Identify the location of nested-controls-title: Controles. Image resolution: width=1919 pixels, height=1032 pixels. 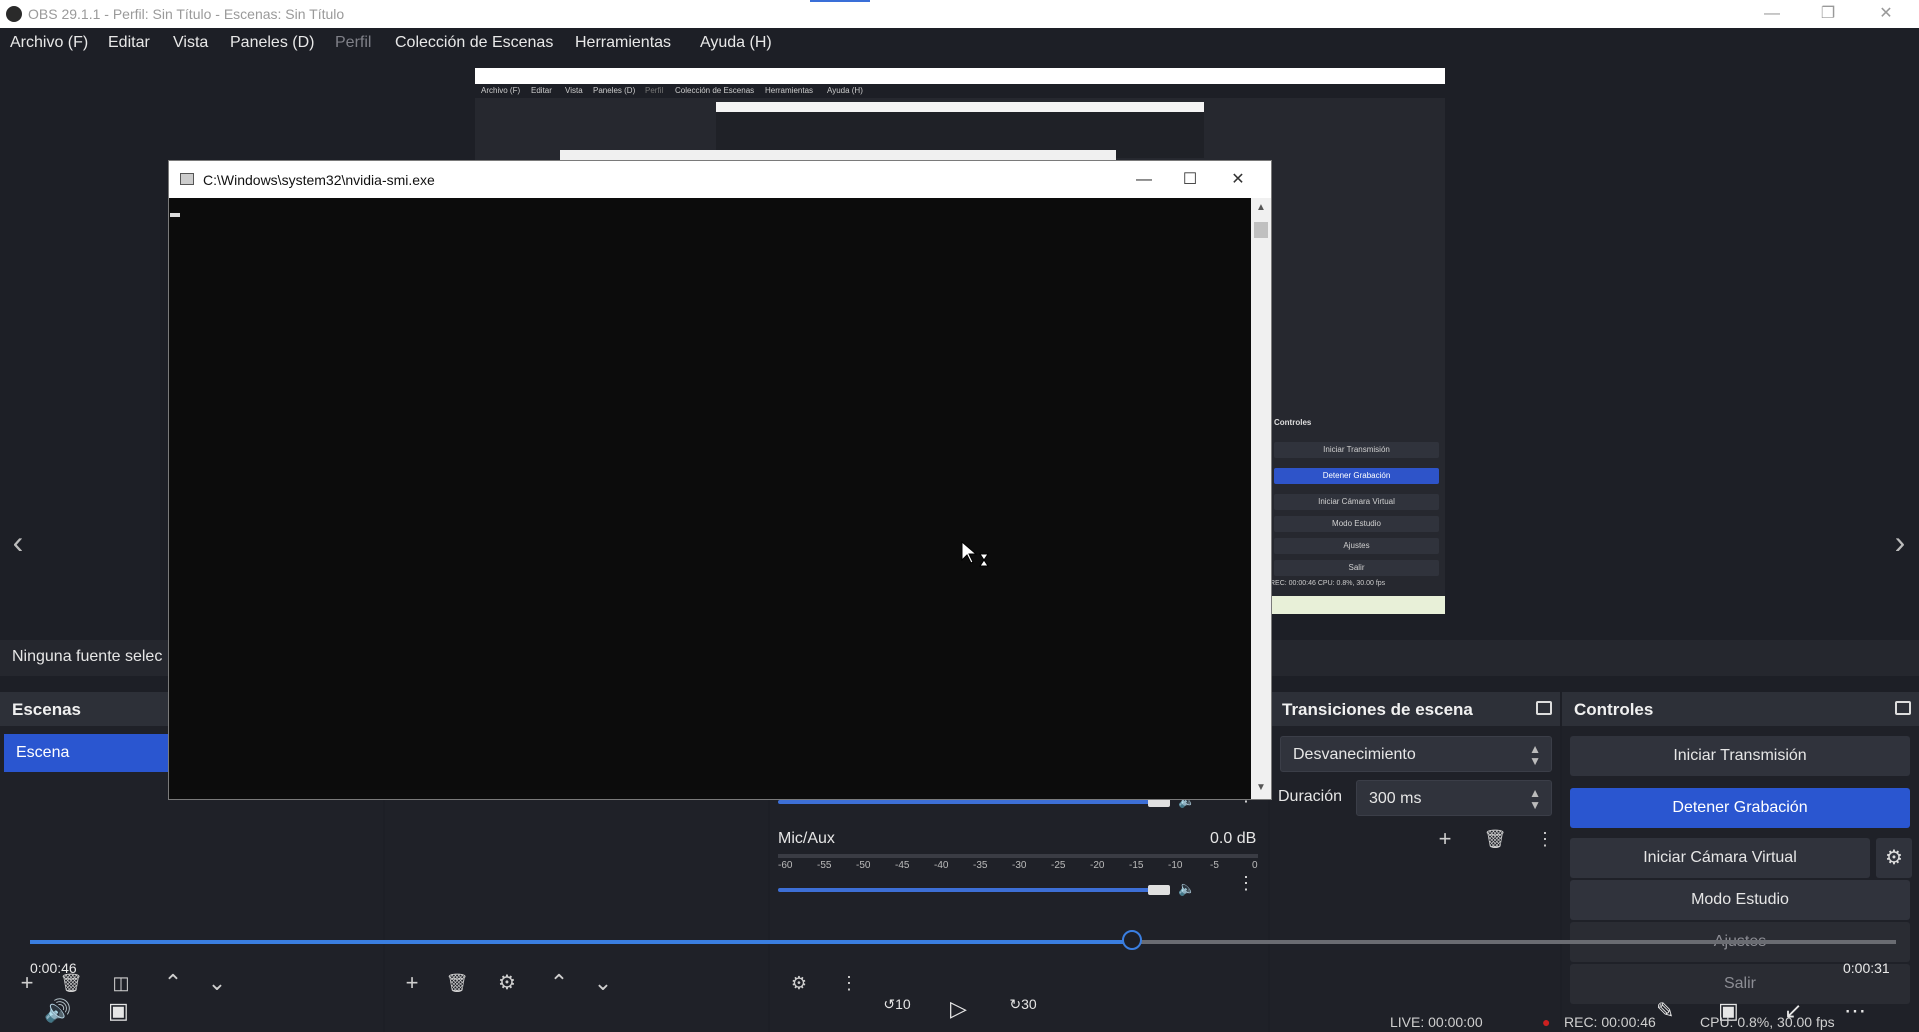
(1293, 422).